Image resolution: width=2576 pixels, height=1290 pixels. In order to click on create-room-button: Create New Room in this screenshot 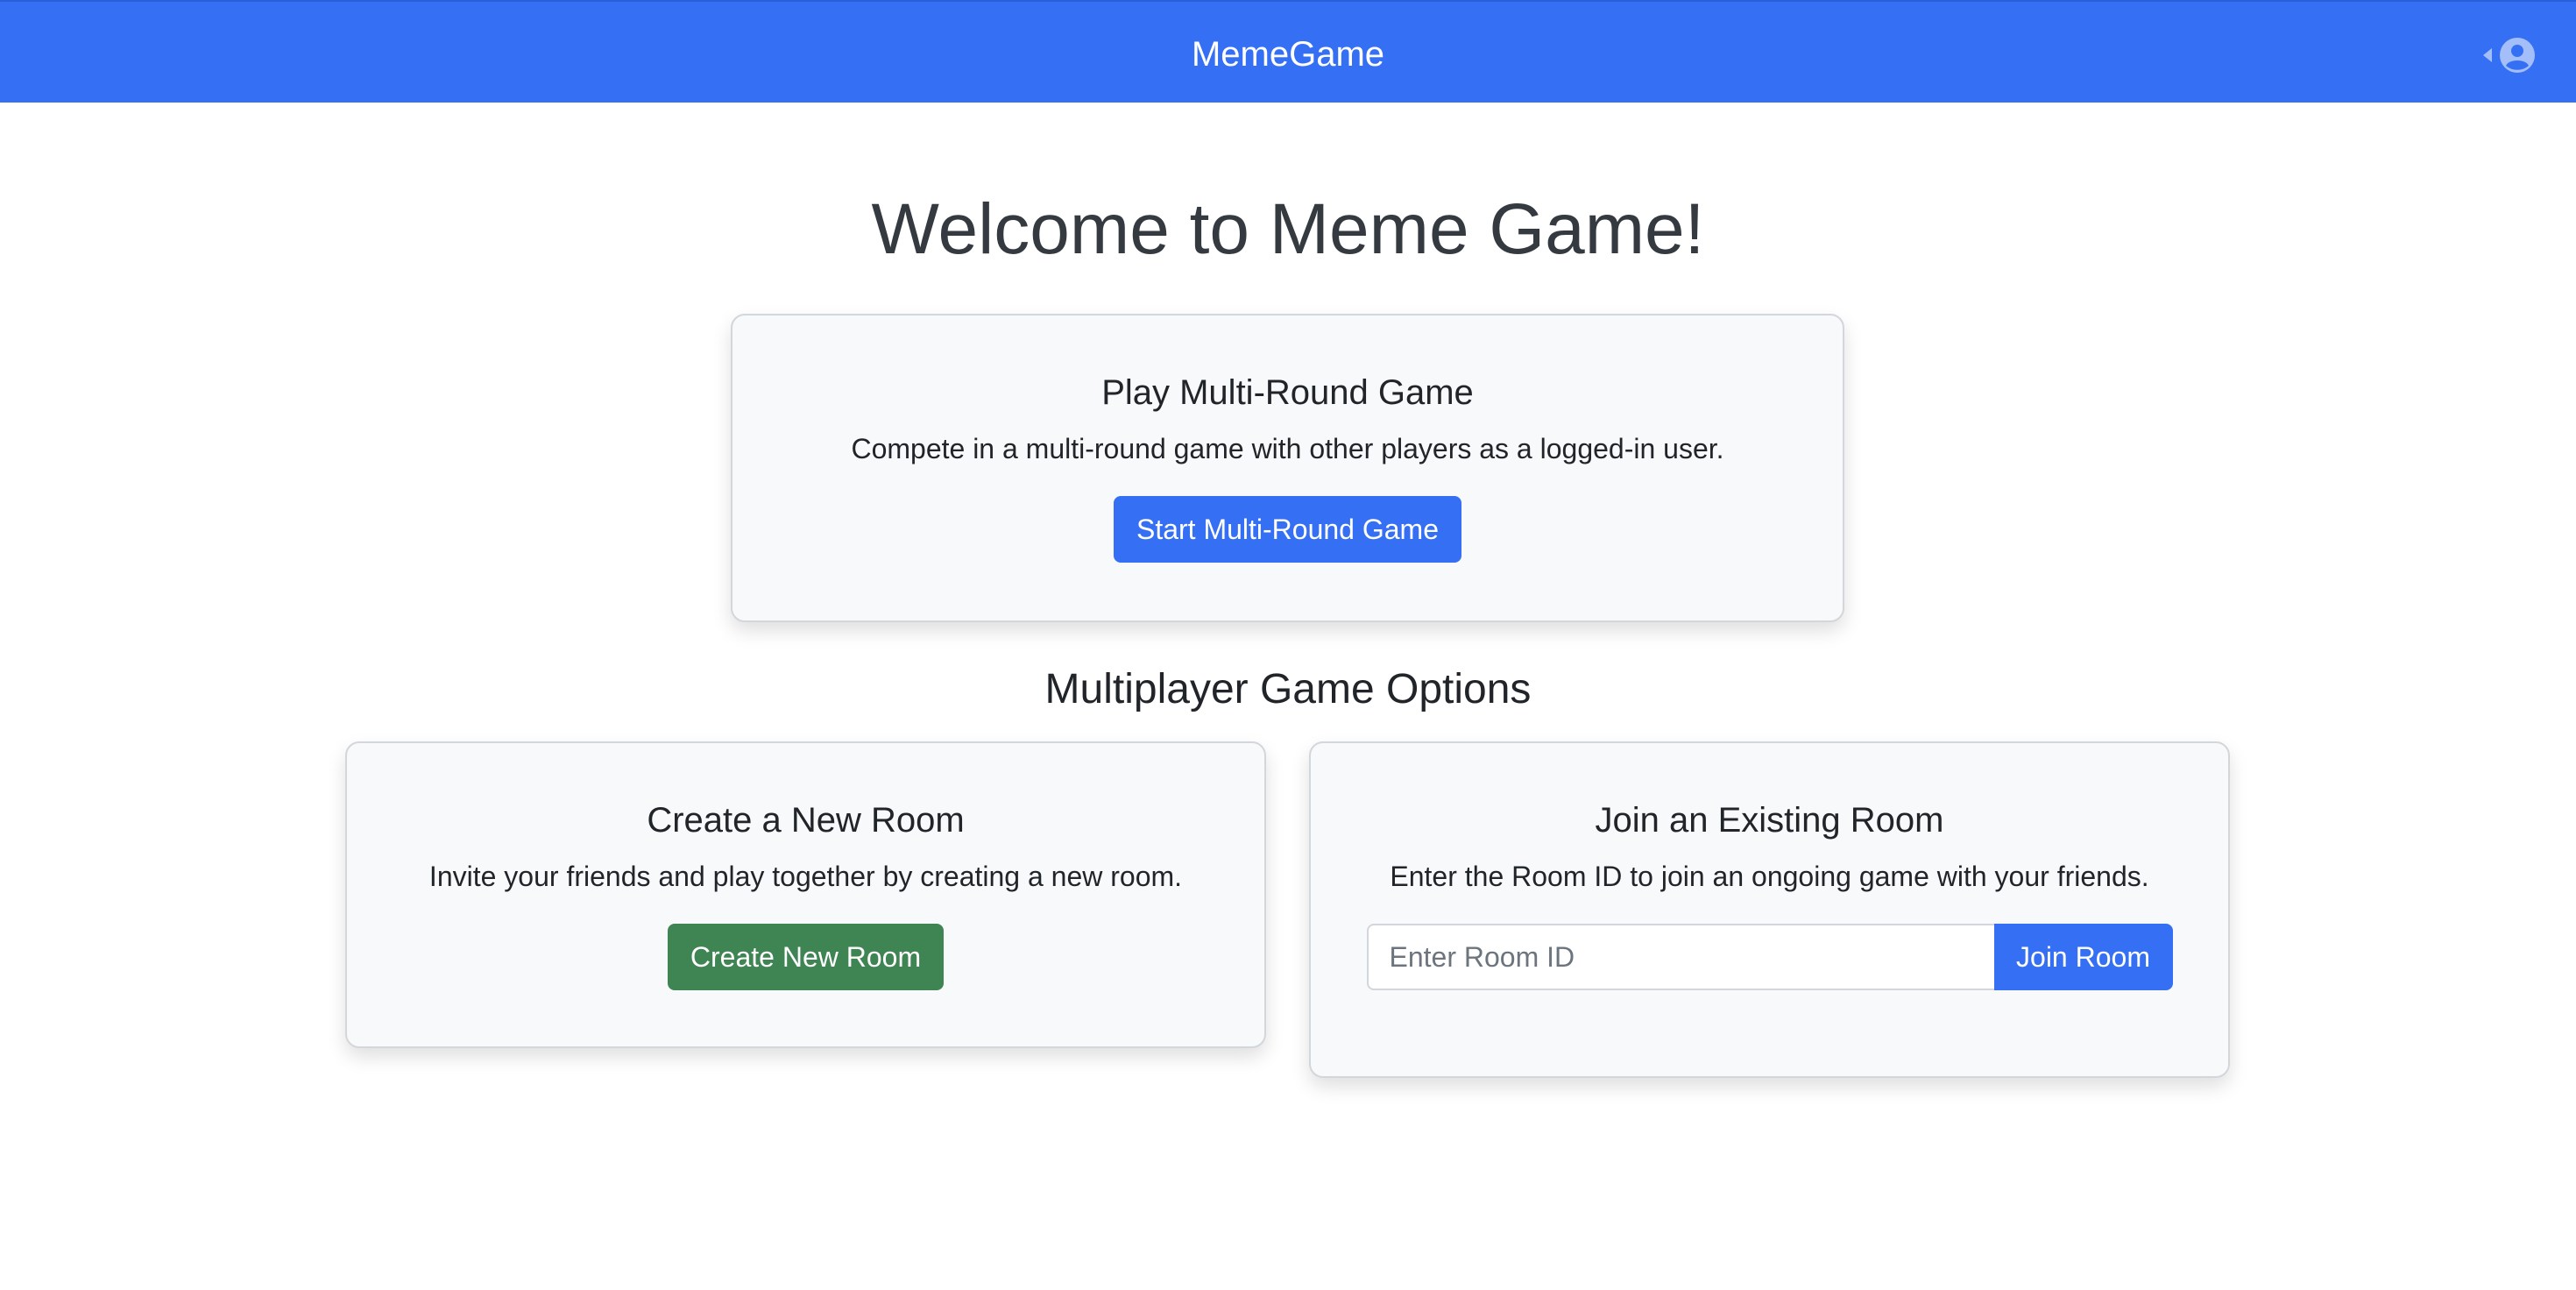, I will do `click(806, 957)`.